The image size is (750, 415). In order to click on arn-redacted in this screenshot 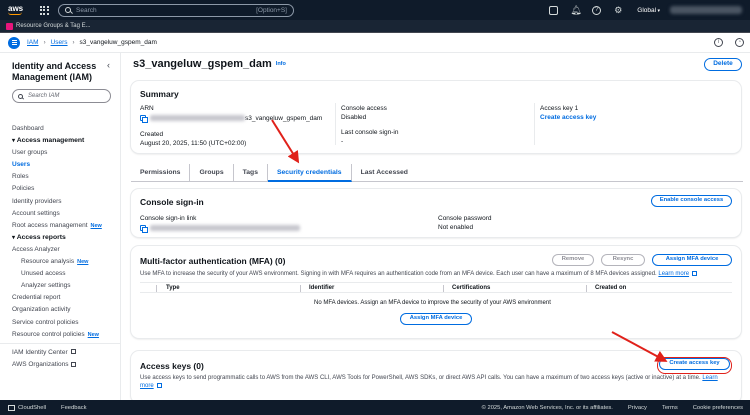, I will do `click(197, 118)`.